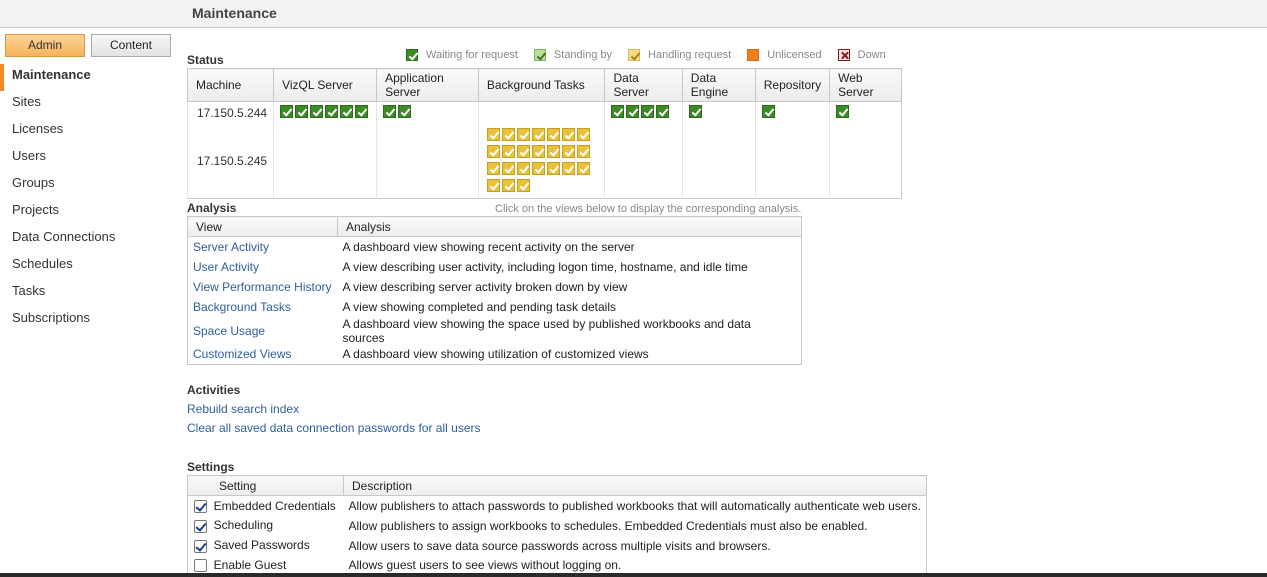 The width and height of the screenshot is (1267, 577). What do you see at coordinates (274, 505) in the screenshot?
I see `setting-name: Embedded Credentials` at bounding box center [274, 505].